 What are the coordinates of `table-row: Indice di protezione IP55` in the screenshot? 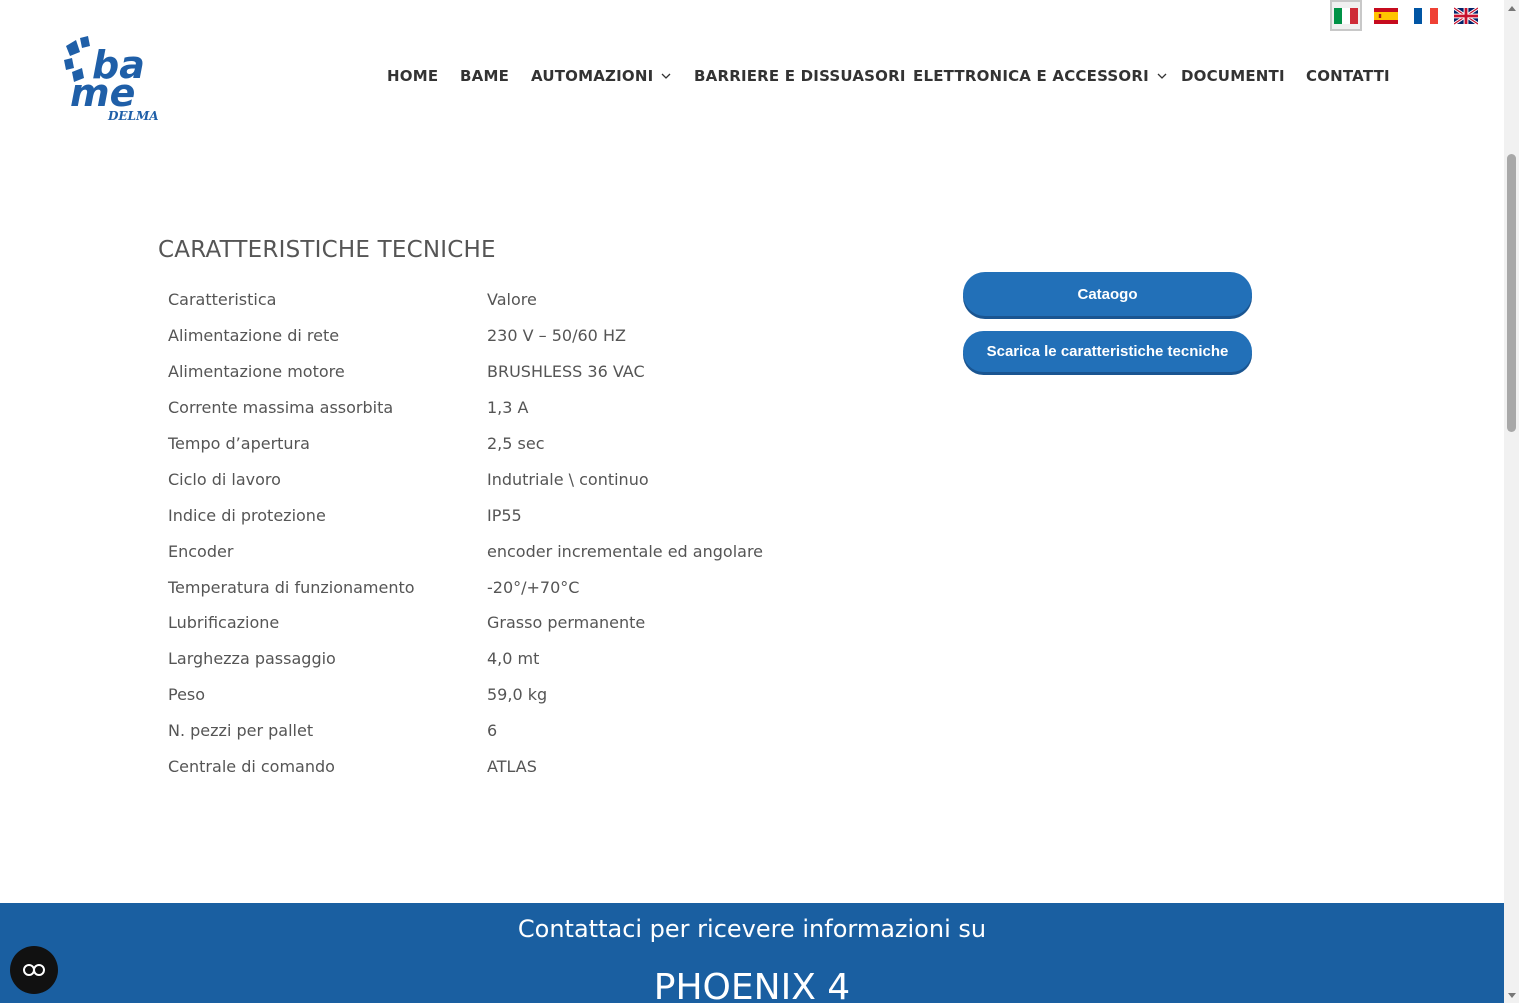 It's located at (465, 515).